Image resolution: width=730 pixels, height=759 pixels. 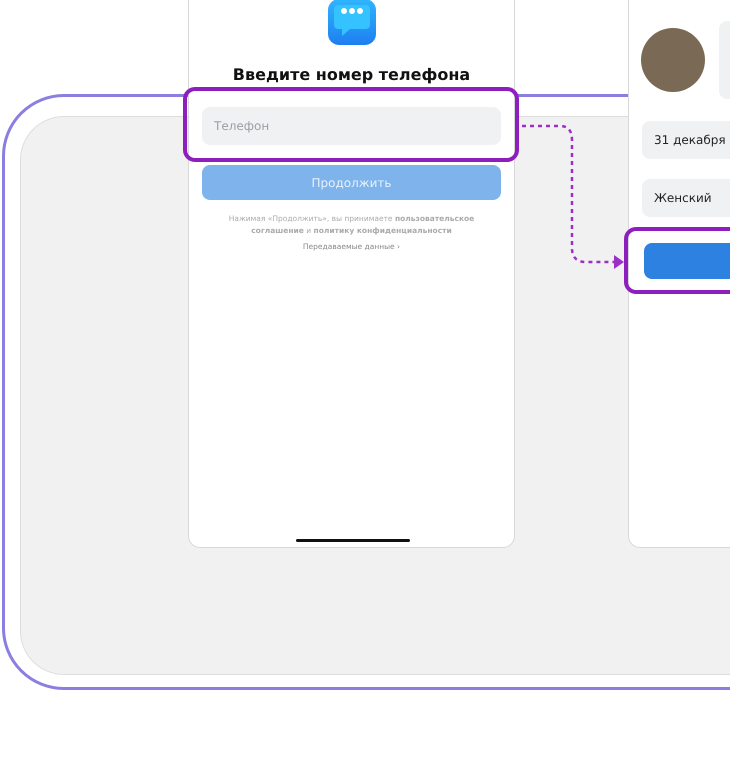 I want to click on birth-date-field: 31 декабря, so click(x=686, y=140).